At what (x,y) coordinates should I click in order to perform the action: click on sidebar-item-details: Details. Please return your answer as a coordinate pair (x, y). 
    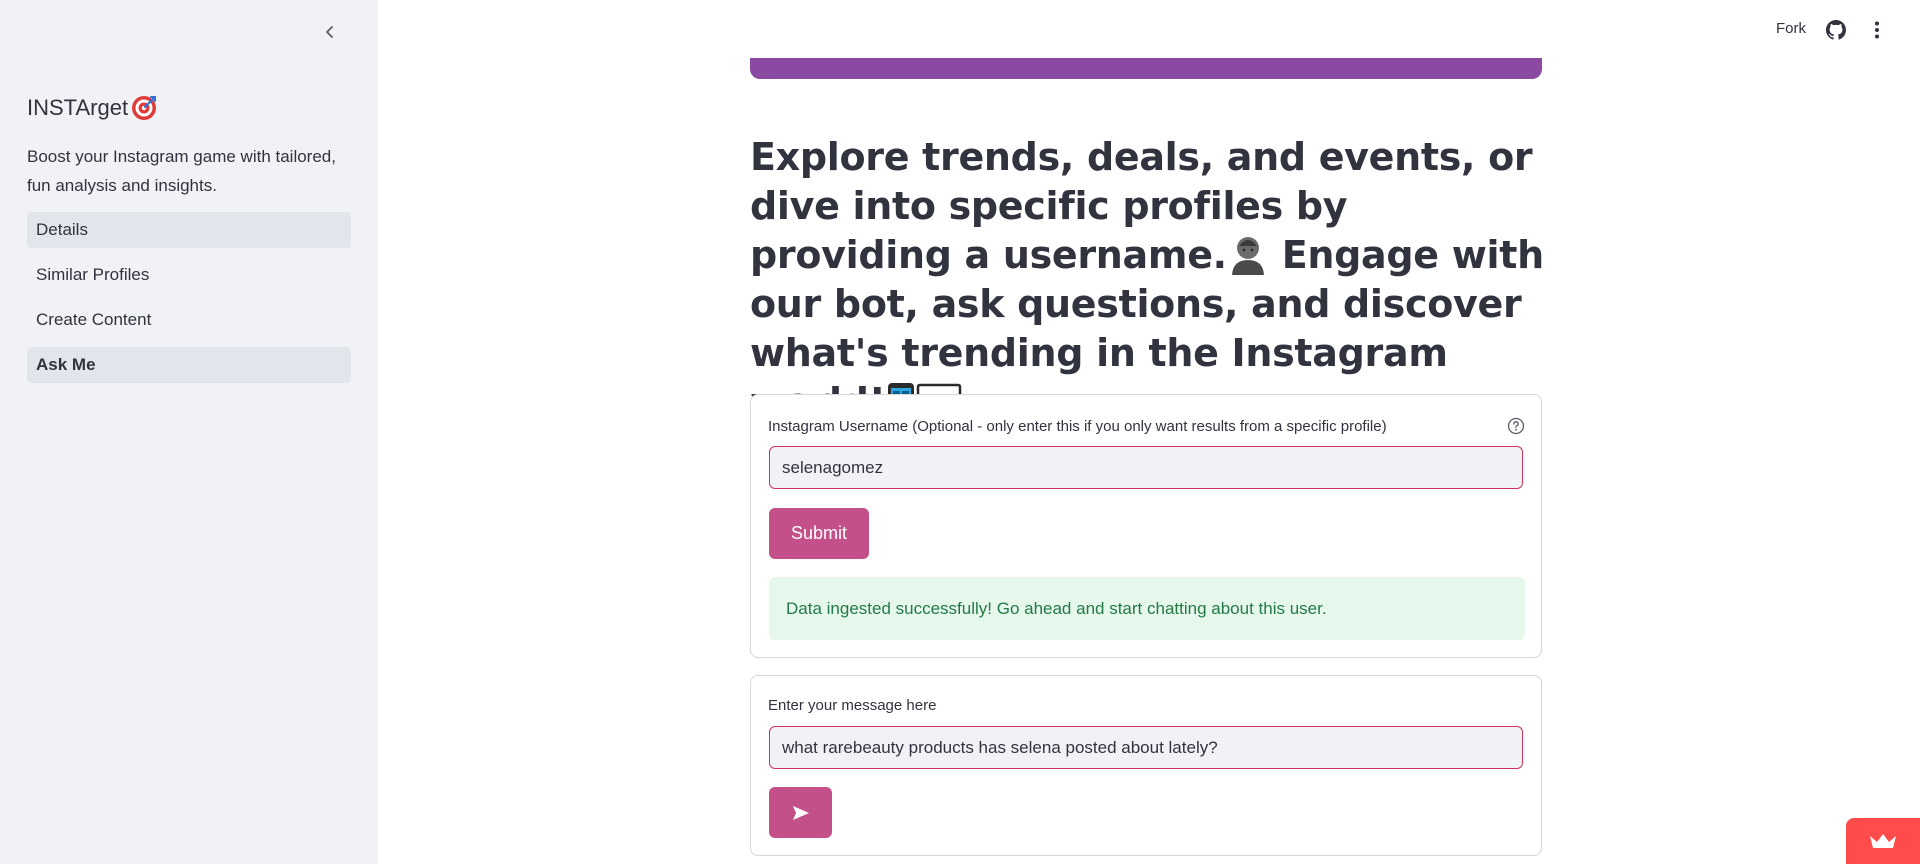
    Looking at the image, I should click on (189, 230).